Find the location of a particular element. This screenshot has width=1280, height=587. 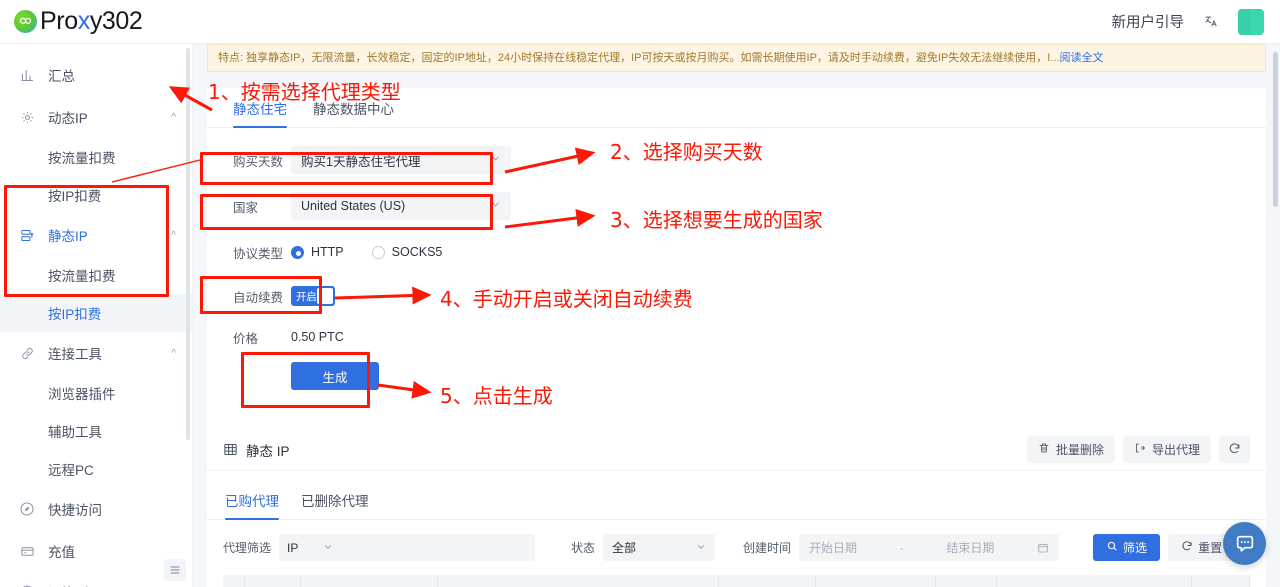

status-select: 全部 is located at coordinates (659, 547).